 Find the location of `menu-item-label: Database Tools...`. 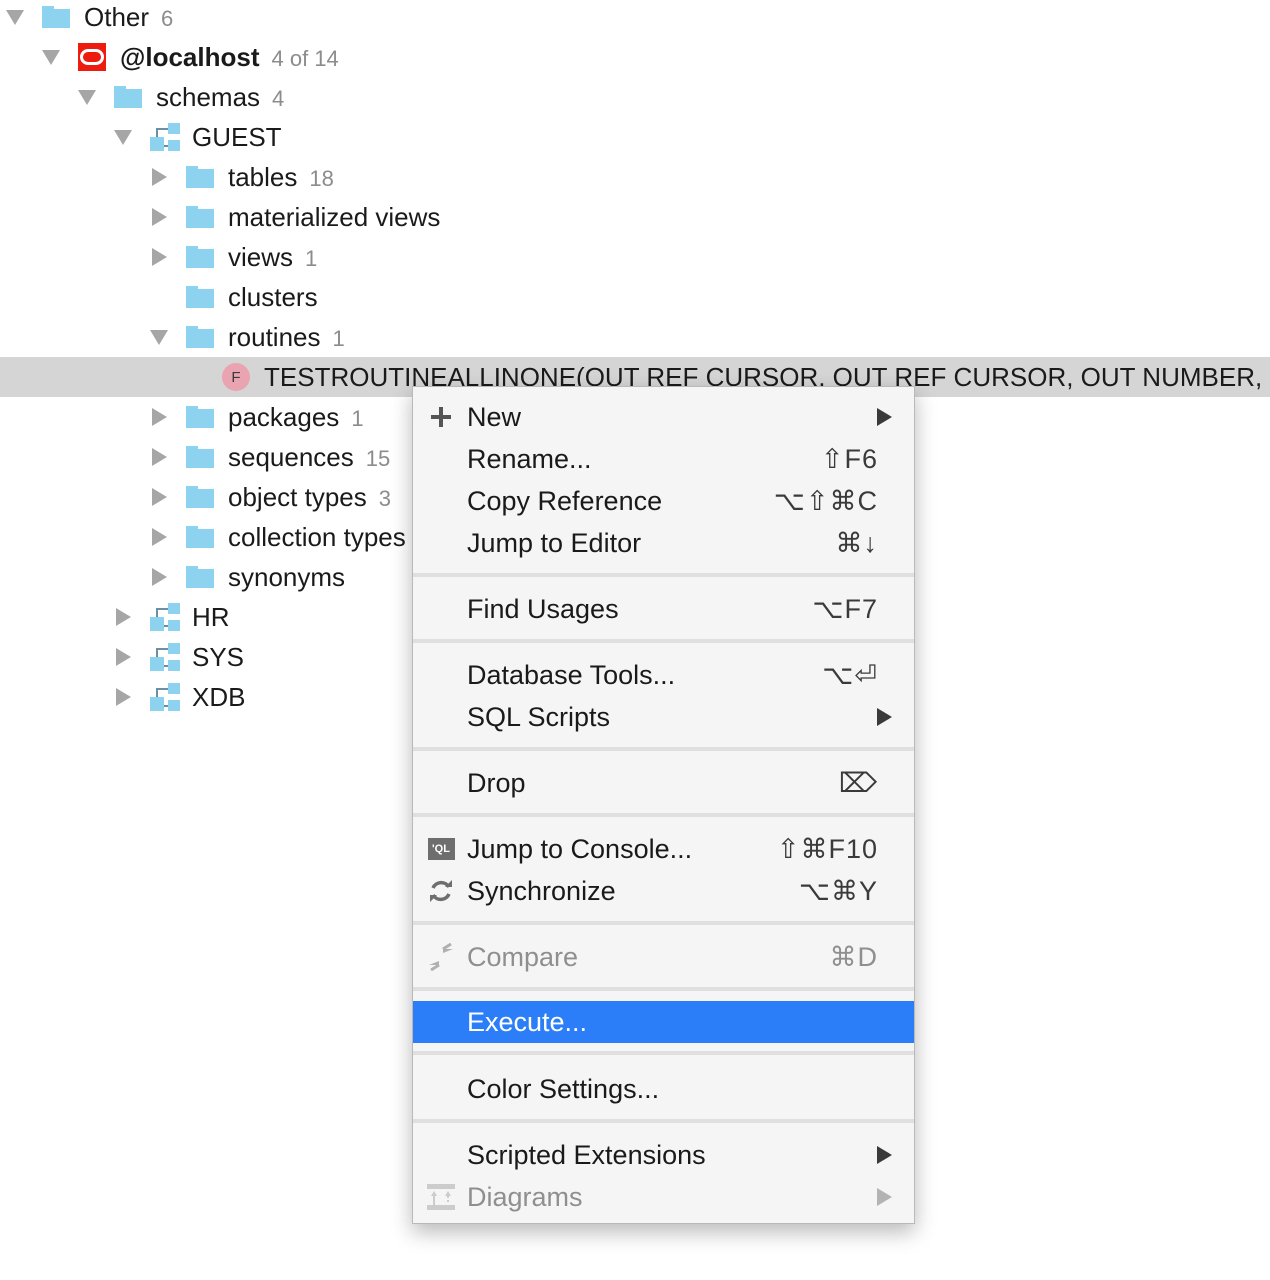

menu-item-label: Database Tools... is located at coordinates (571, 674).